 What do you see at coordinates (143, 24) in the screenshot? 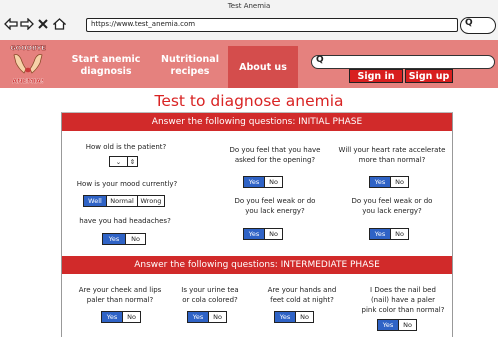
I see `url-text: https://www.test_anemia.com` at bounding box center [143, 24].